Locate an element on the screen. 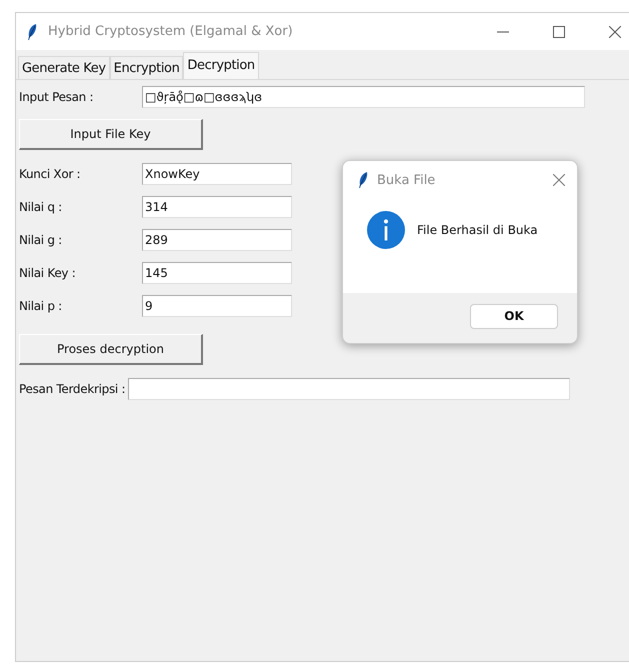 The width and height of the screenshot is (629, 664). field-label: Nilai g : is located at coordinates (41, 240).